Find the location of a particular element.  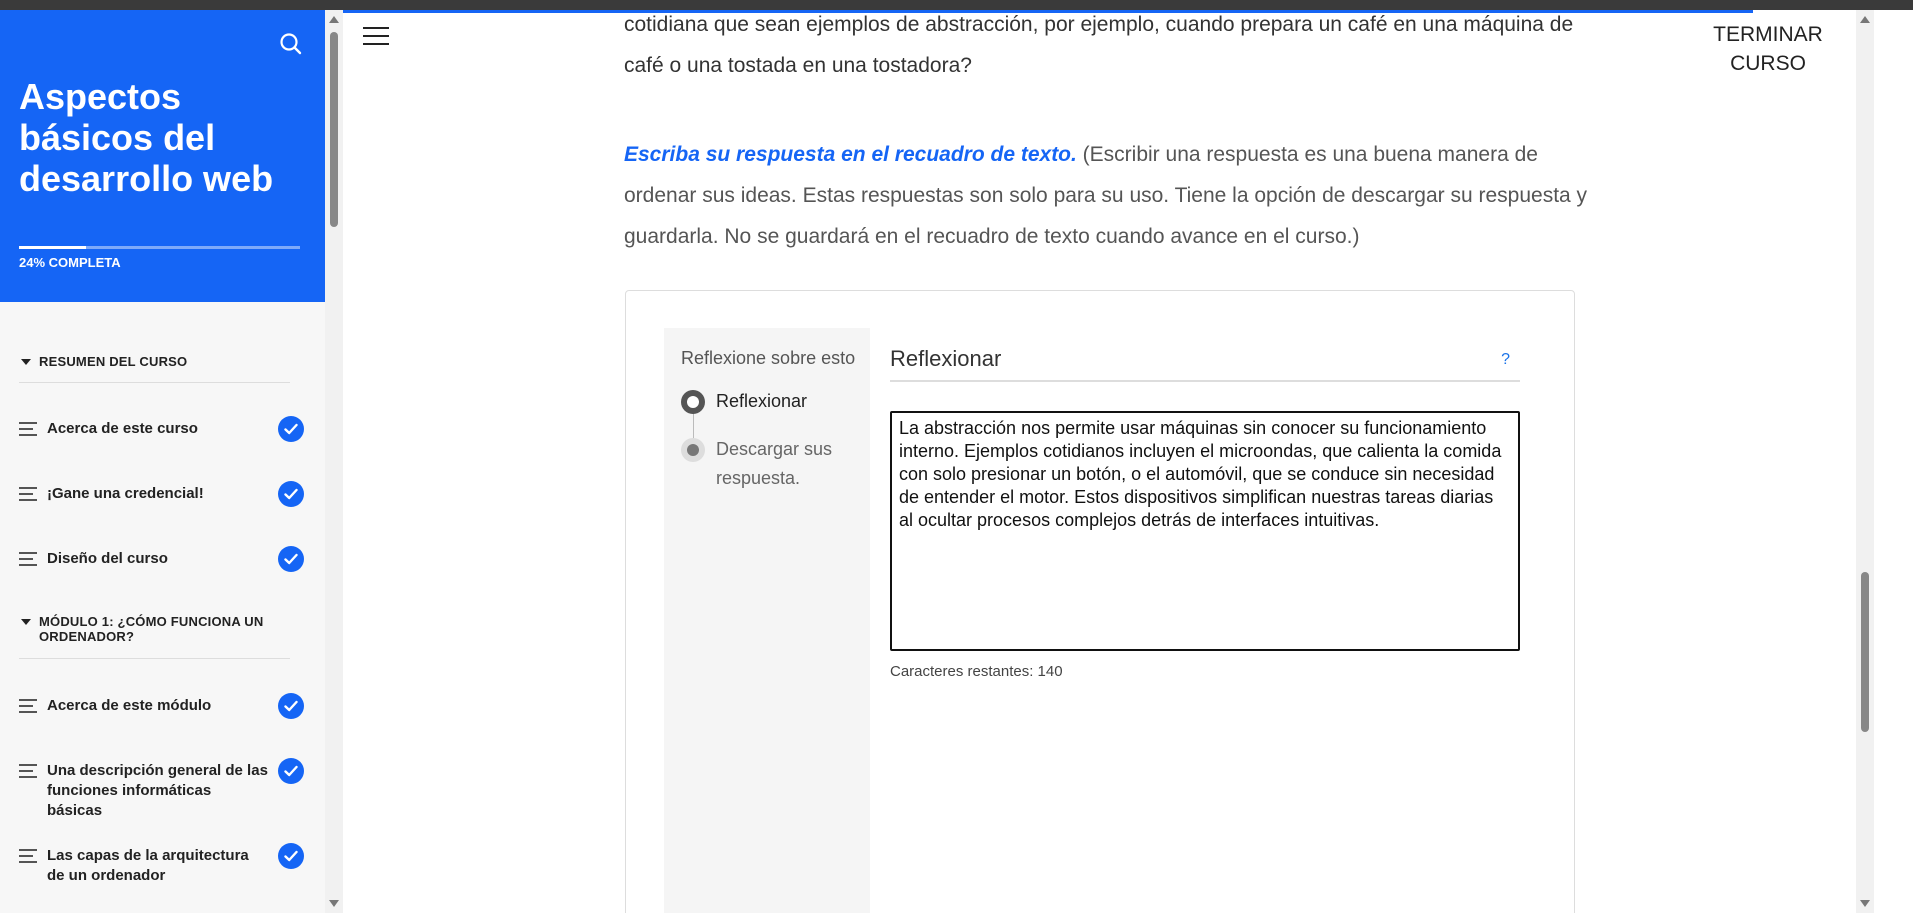

search-button is located at coordinates (291, 44).